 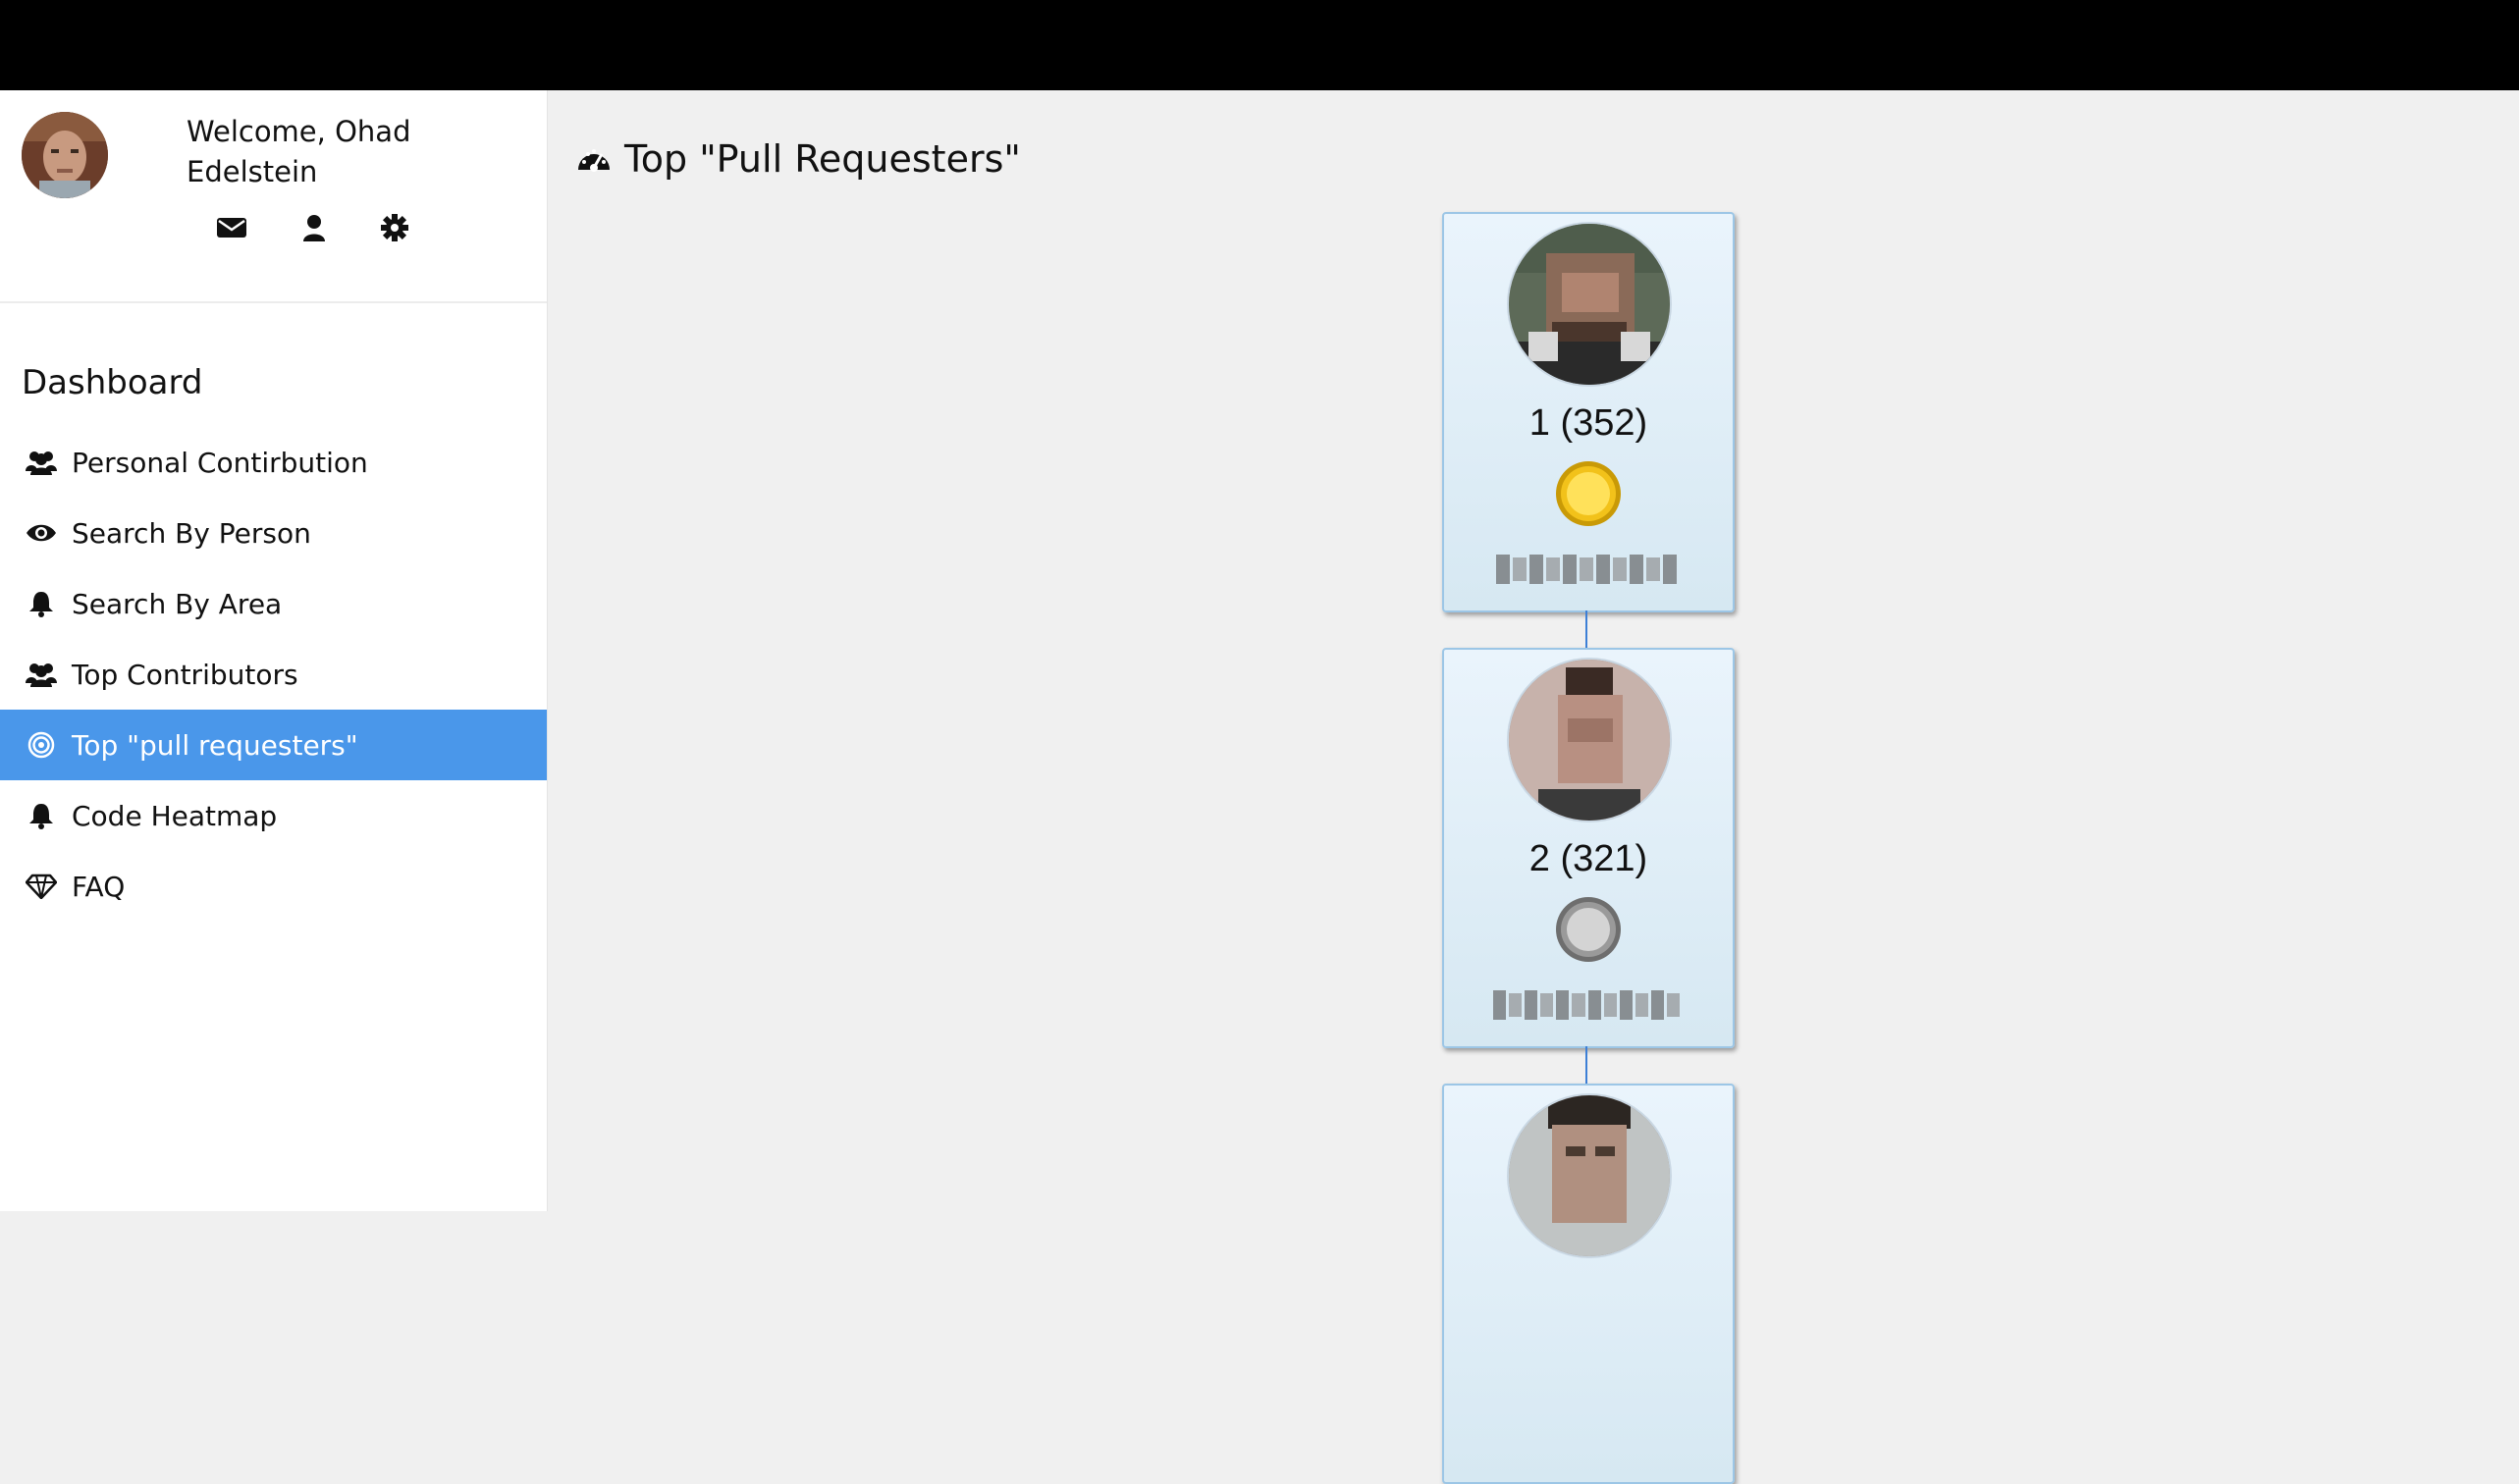 I want to click on sidebar-item-label: Top "pull requesters", so click(x=215, y=745).